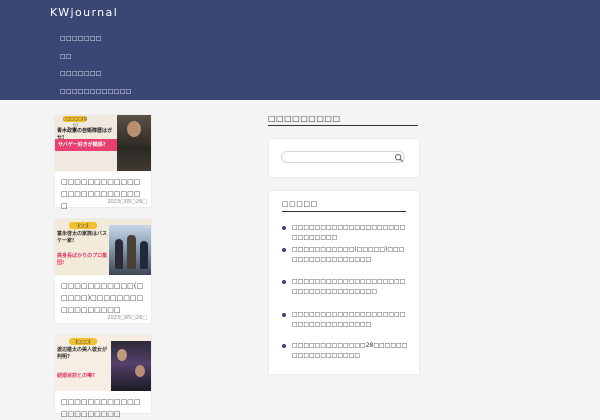 Image resolution: width=600 pixels, height=420 pixels. I want to click on recent-post-item: □□□□□□□□□□□□□□□□□□□□□□□□□□□□□□□□□□□, so click(346, 287).